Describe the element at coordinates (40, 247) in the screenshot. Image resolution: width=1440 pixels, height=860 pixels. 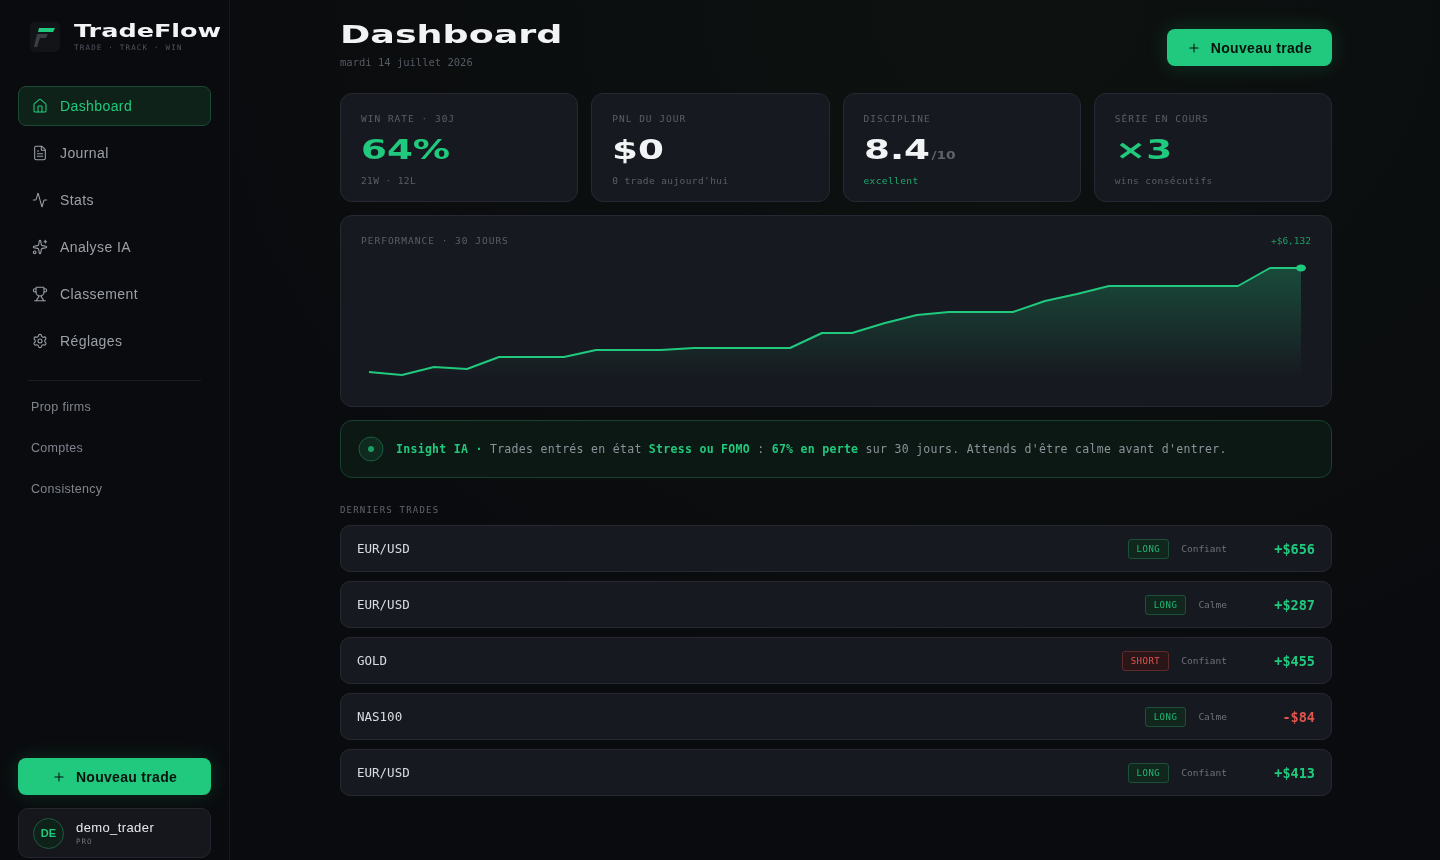
I see `sparkle-icon` at that location.